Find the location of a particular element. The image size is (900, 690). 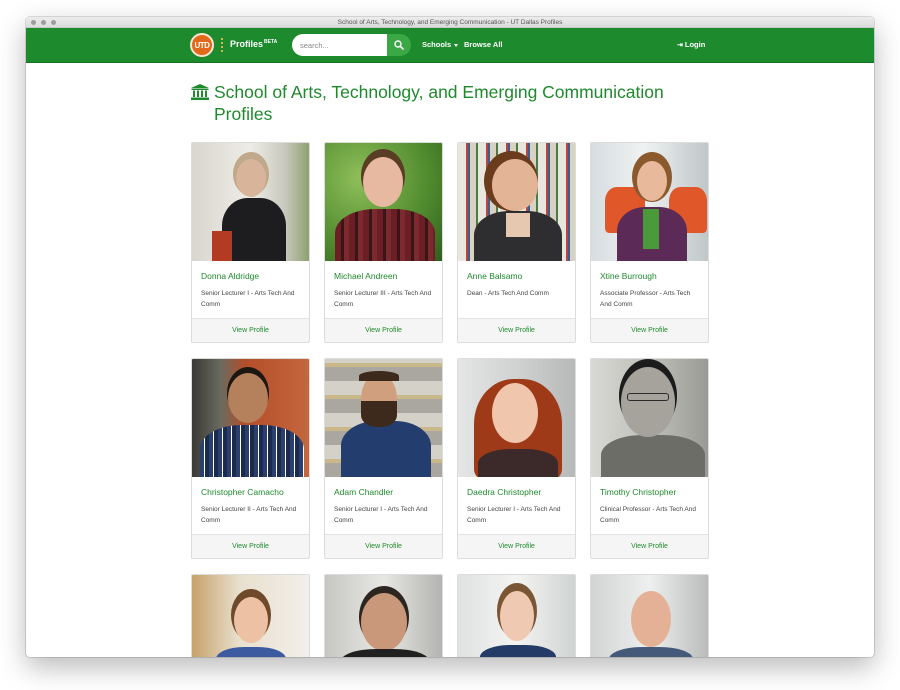

profile-title: Dean - Arts Tech And Comm is located at coordinates (508, 293).